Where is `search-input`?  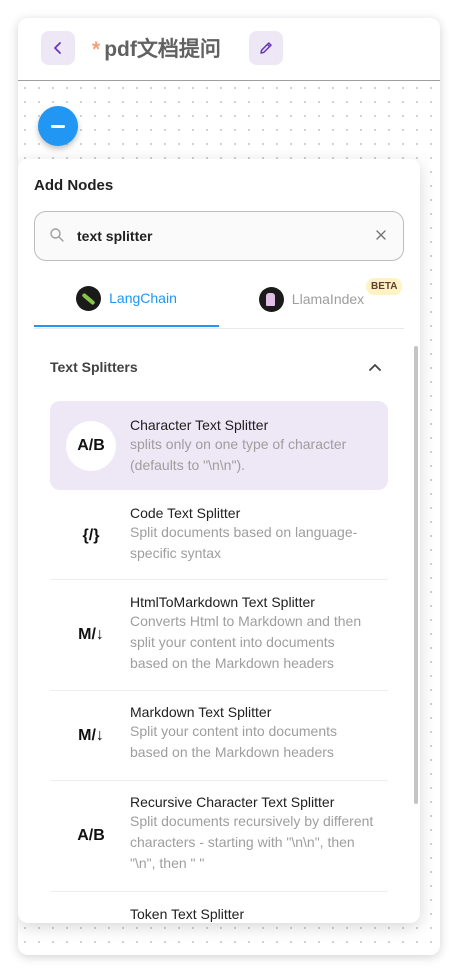 search-input is located at coordinates (212, 236).